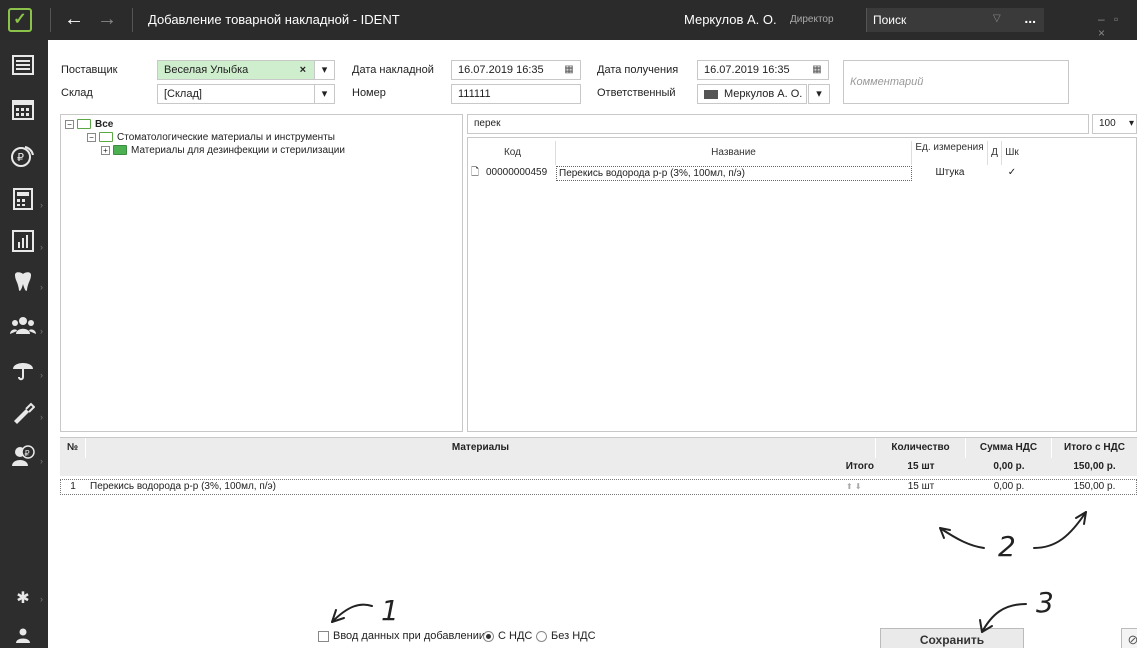  Describe the element at coordinates (1007, 546) in the screenshot. I see `annotation-label-2: 2` at that location.